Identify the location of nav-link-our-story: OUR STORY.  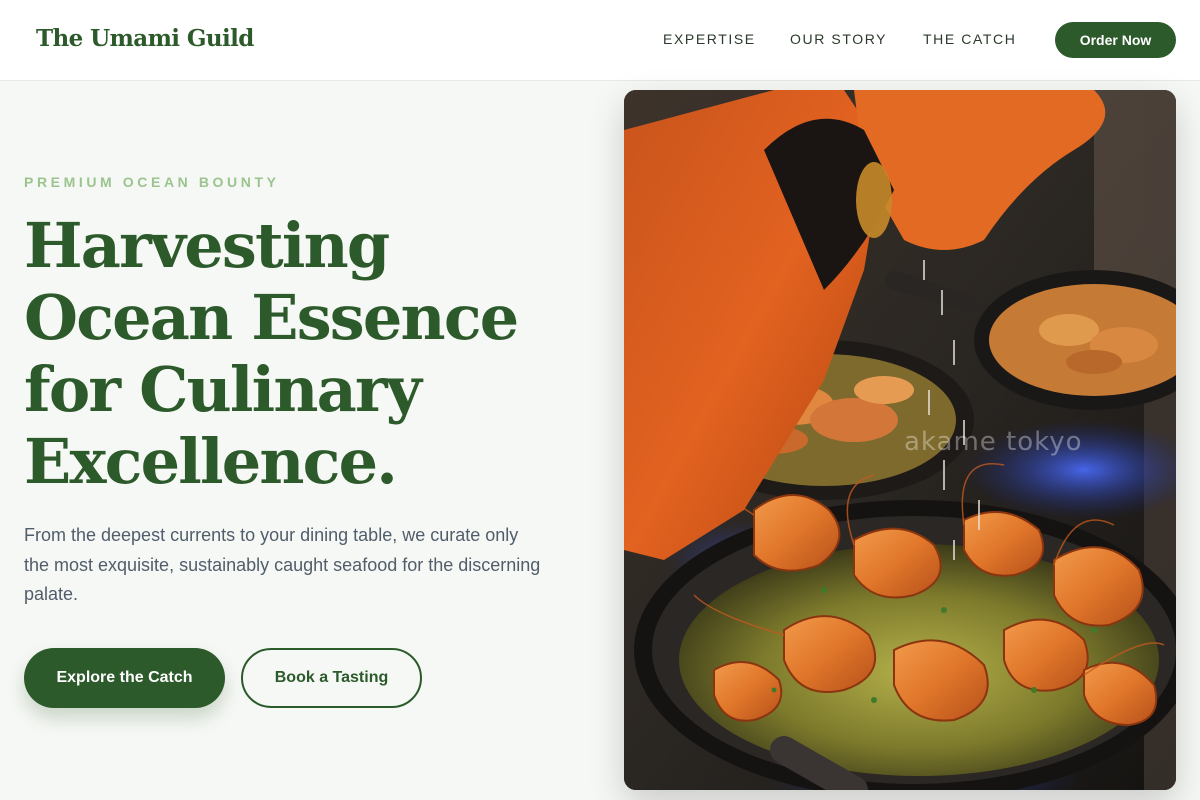
(838, 39).